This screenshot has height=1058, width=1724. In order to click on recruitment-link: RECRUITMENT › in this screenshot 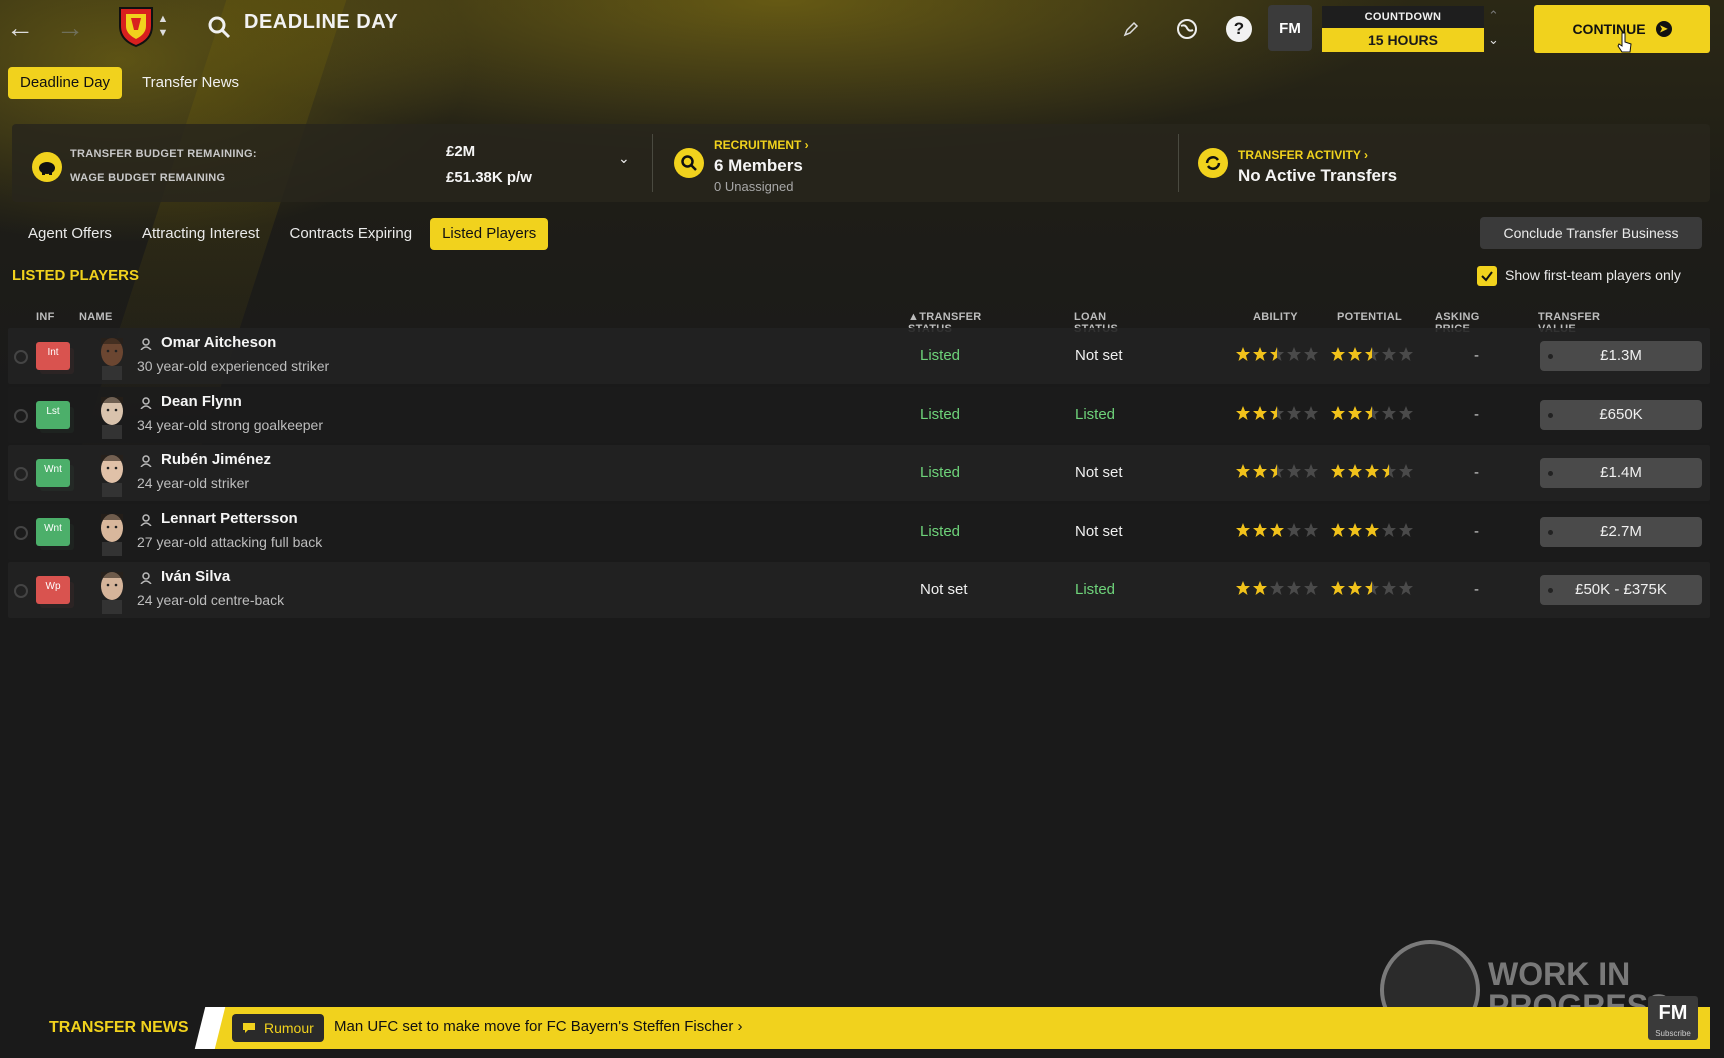, I will do `click(761, 145)`.